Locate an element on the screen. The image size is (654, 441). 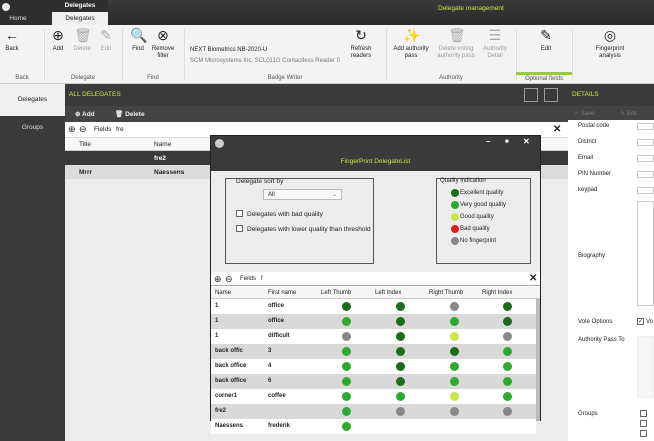
table-row: back office 6 is located at coordinates (373, 381).